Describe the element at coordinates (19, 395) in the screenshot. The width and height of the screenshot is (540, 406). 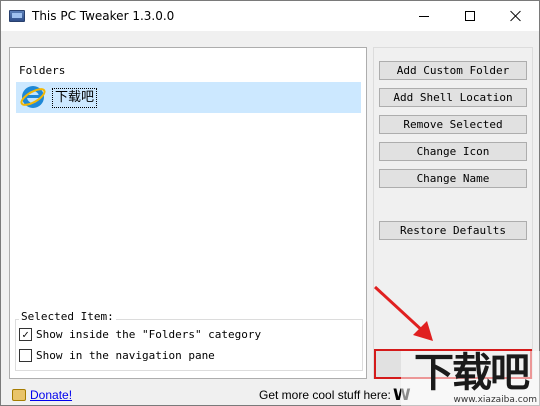
I see `donate-icon` at that location.